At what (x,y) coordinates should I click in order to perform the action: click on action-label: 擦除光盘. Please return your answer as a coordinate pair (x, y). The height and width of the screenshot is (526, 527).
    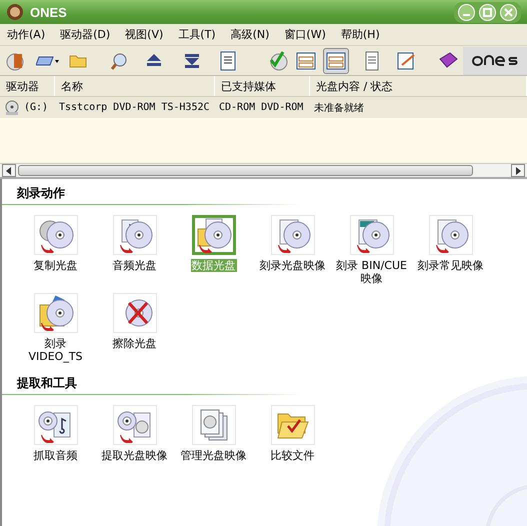
    Looking at the image, I should click on (135, 343).